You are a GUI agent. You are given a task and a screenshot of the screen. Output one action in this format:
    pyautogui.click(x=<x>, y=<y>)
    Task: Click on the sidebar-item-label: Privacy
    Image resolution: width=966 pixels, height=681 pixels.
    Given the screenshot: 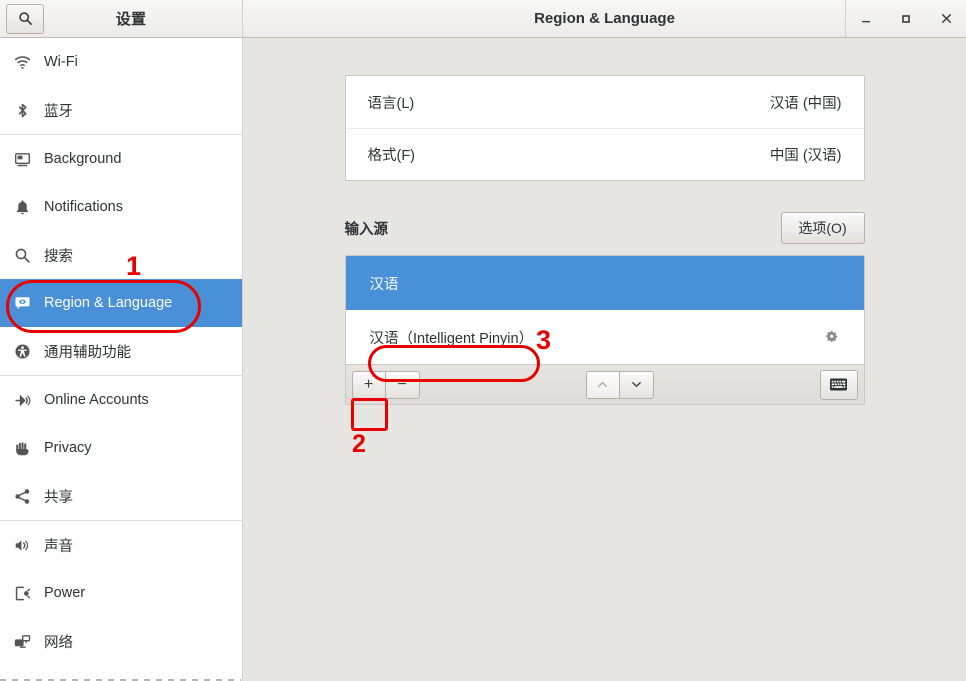 What is the action you would take?
    pyautogui.click(x=68, y=448)
    